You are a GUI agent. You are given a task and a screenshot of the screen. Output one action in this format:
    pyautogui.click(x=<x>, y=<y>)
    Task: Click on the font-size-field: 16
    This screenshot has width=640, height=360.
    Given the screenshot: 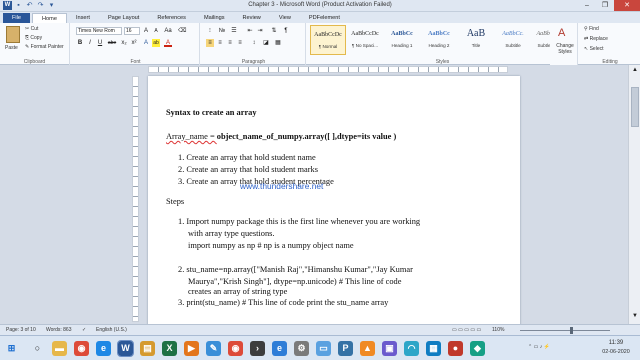 What is the action you would take?
    pyautogui.click(x=132, y=31)
    